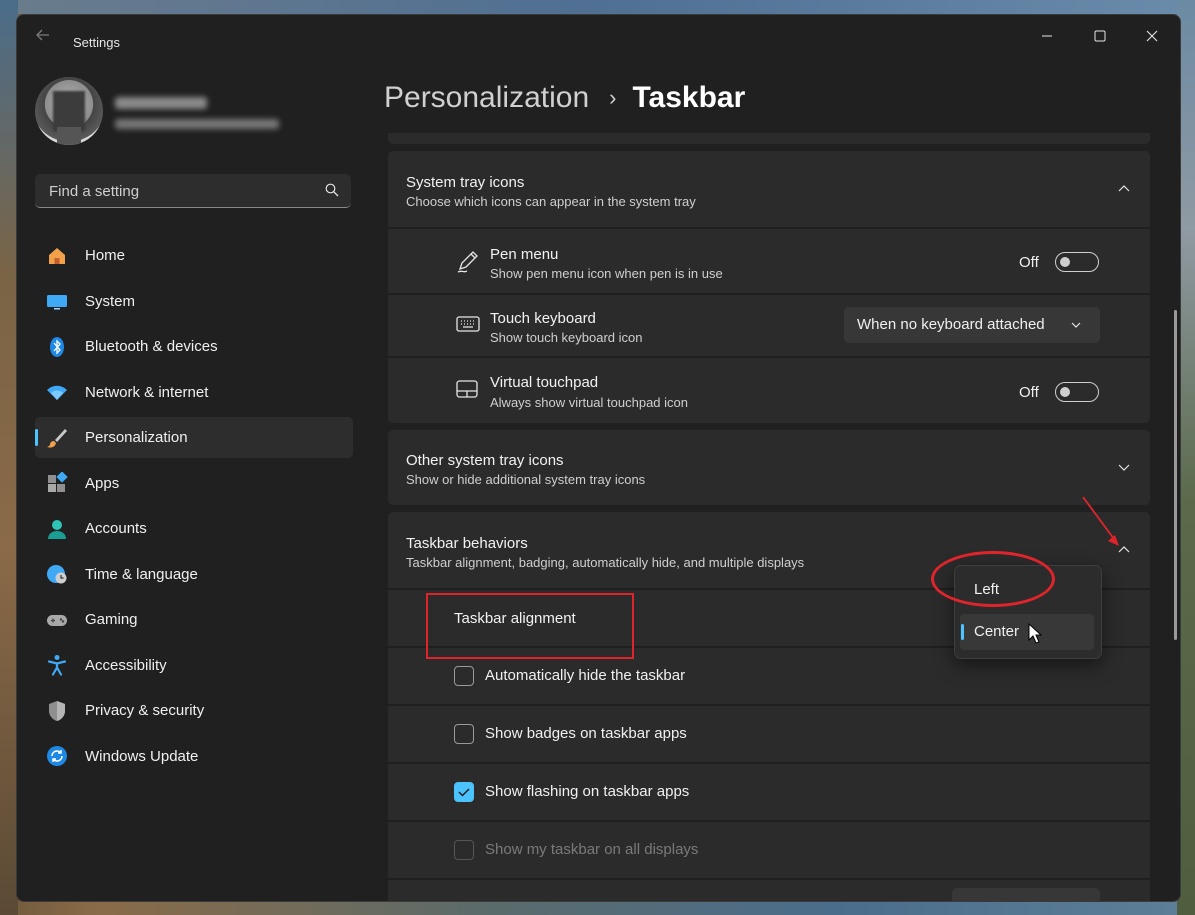  Describe the element at coordinates (57, 301) in the screenshot. I see `monitor-icon` at that location.